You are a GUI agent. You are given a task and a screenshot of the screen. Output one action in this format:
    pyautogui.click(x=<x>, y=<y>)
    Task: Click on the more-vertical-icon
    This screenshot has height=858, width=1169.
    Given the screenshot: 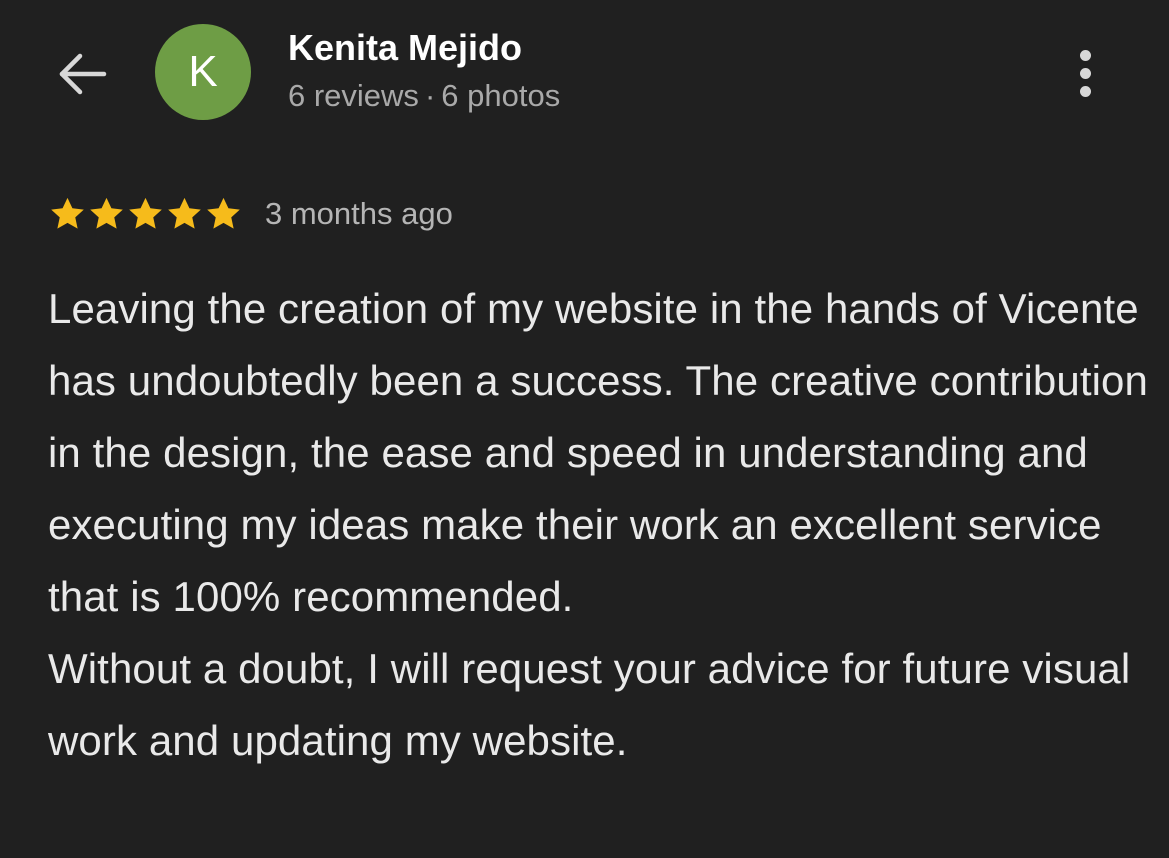 What is the action you would take?
    pyautogui.click(x=1085, y=73)
    